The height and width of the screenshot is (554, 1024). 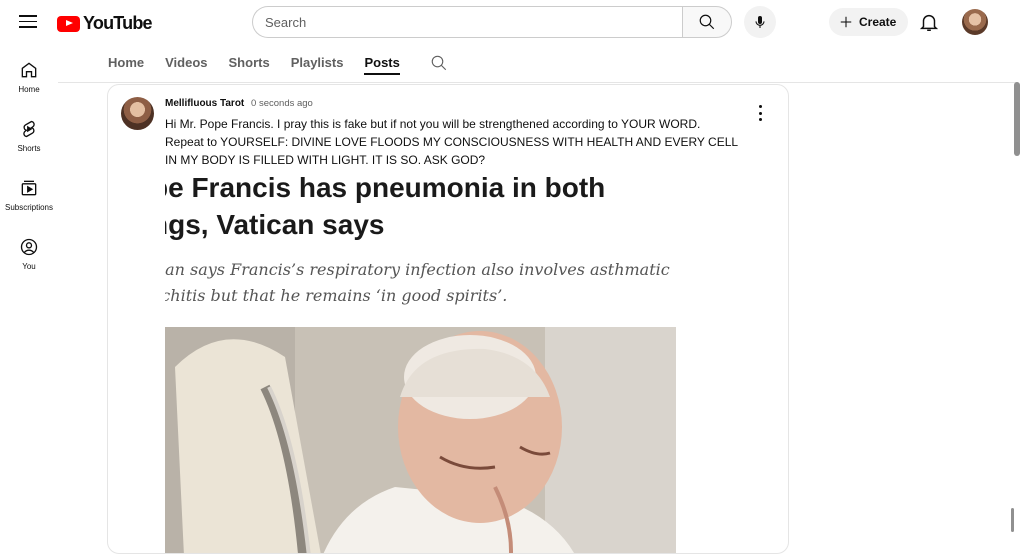 What do you see at coordinates (29, 81) in the screenshot?
I see `sidebar-item-home: Home` at bounding box center [29, 81].